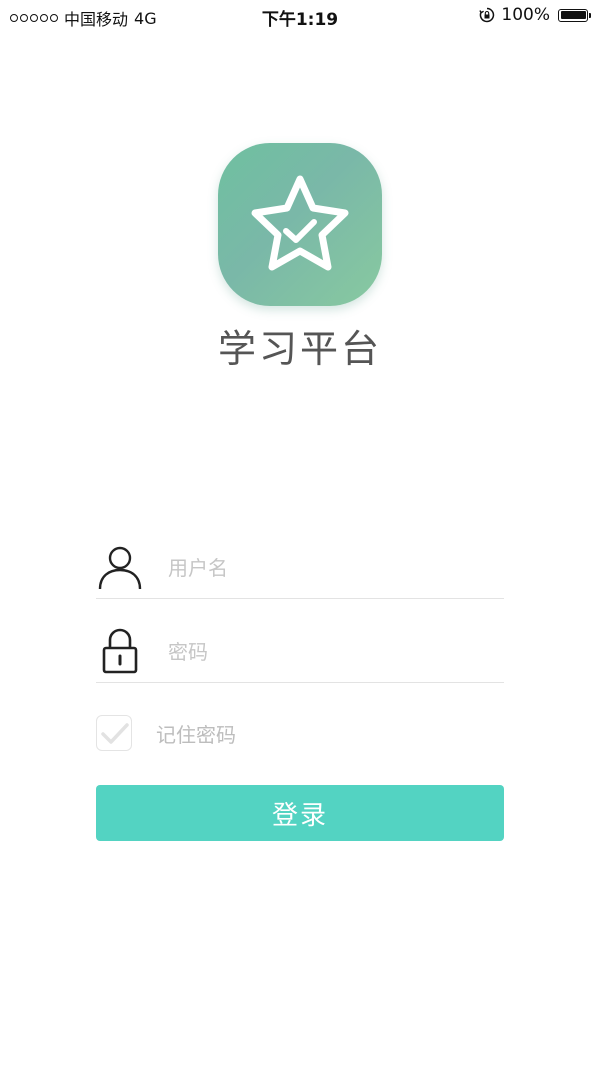 This screenshot has height=1071, width=600. I want to click on user-icon, so click(120, 568).